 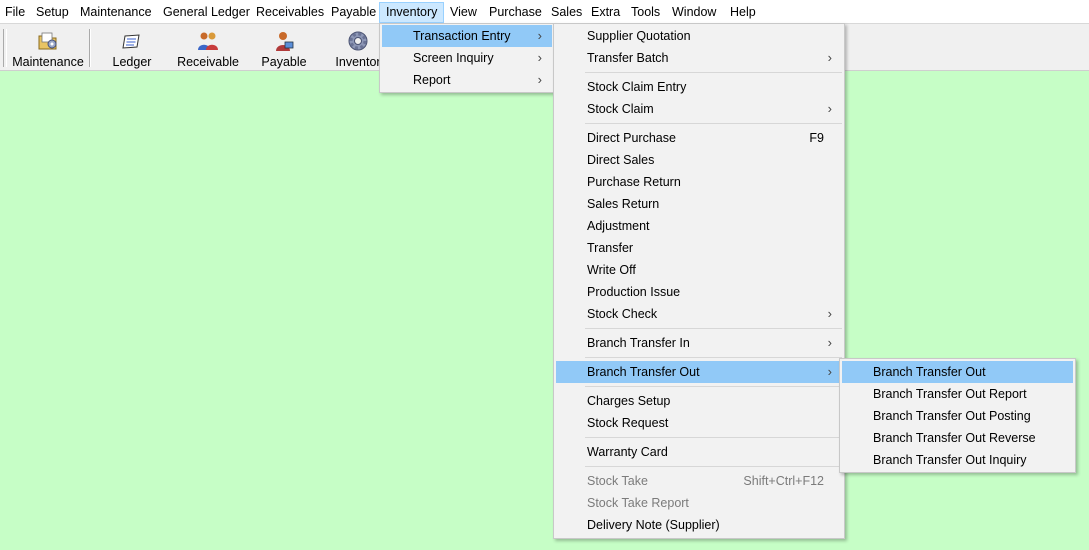 What do you see at coordinates (206, 12) in the screenshot?
I see `menu-general-ledger: General Ledger` at bounding box center [206, 12].